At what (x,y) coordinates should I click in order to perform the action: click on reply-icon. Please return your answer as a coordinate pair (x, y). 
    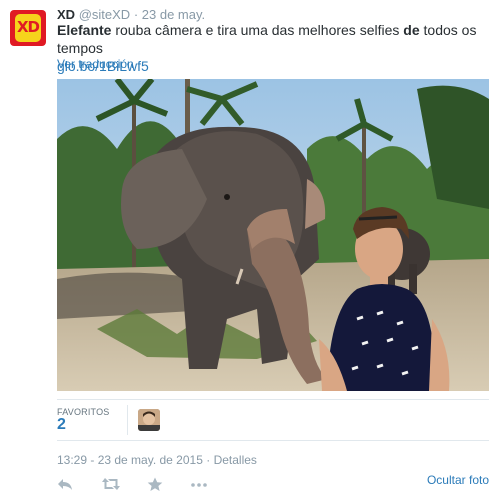
    Looking at the image, I should click on (65, 484).